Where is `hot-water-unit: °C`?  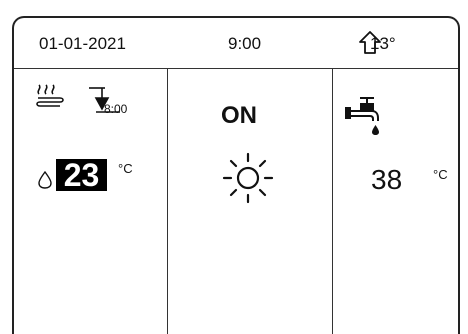
hot-water-unit: °C is located at coordinates (440, 174).